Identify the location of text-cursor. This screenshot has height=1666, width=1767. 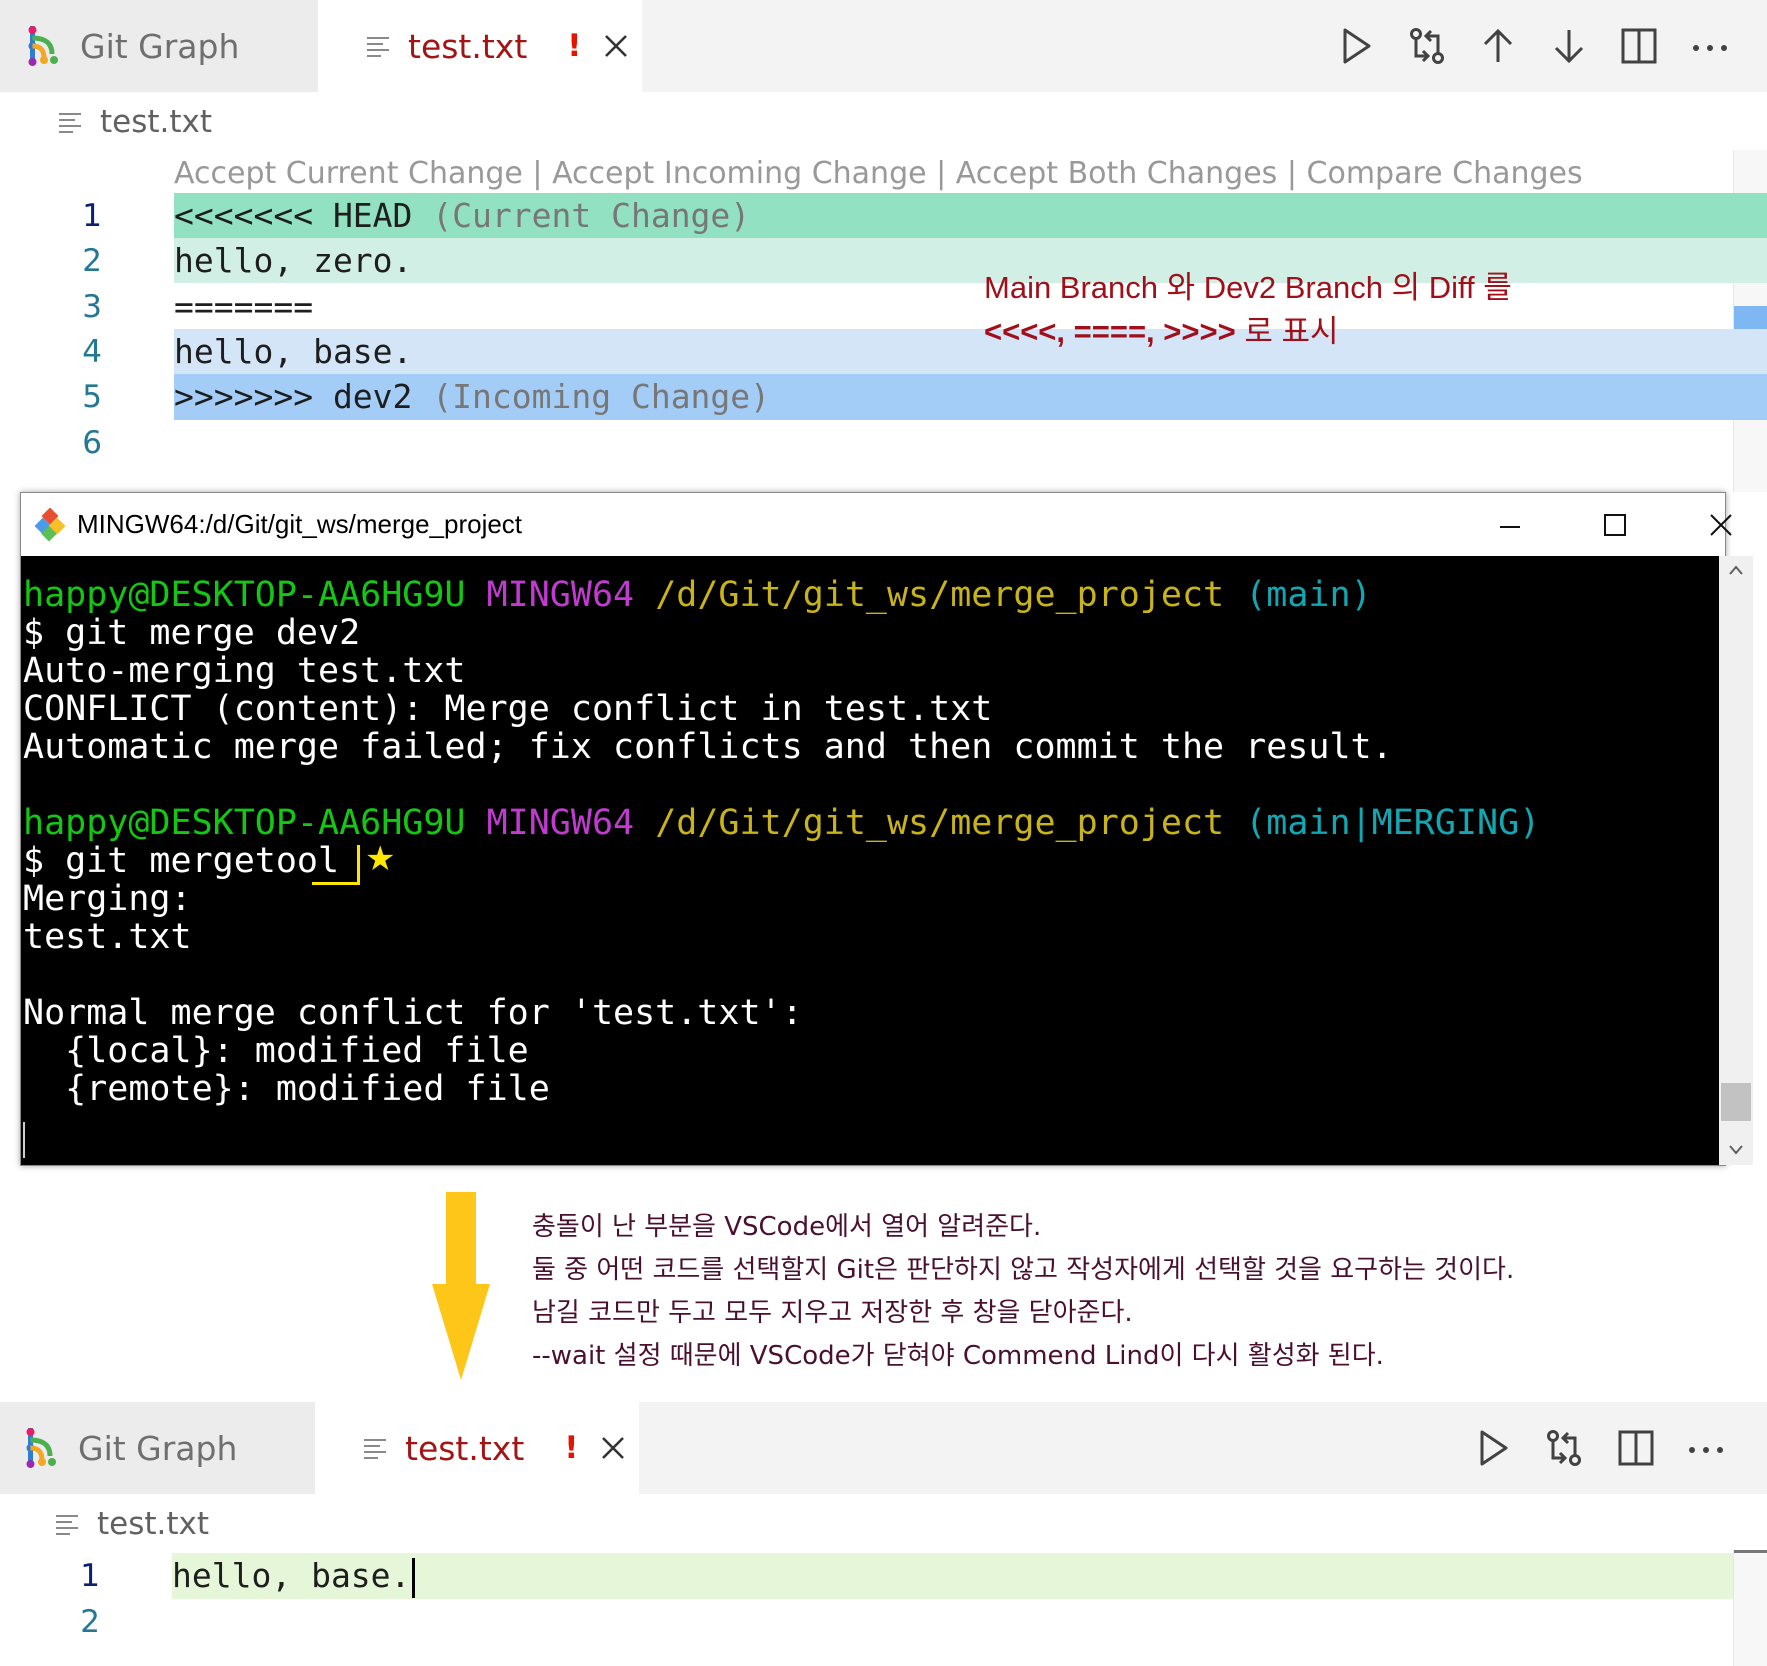
(414, 1577).